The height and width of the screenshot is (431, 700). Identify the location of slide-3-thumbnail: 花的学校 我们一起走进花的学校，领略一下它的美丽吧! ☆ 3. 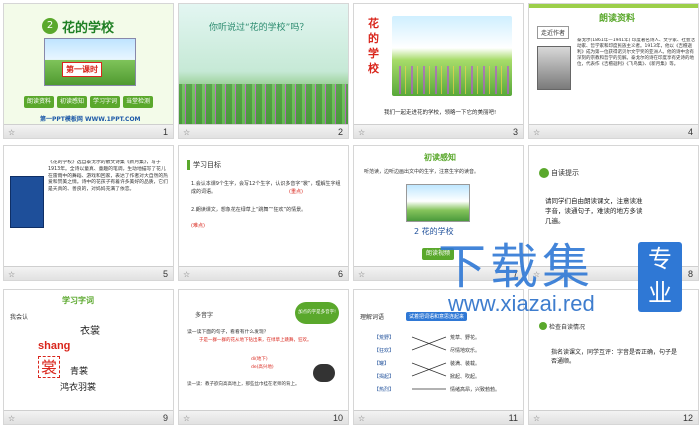
(438, 71).